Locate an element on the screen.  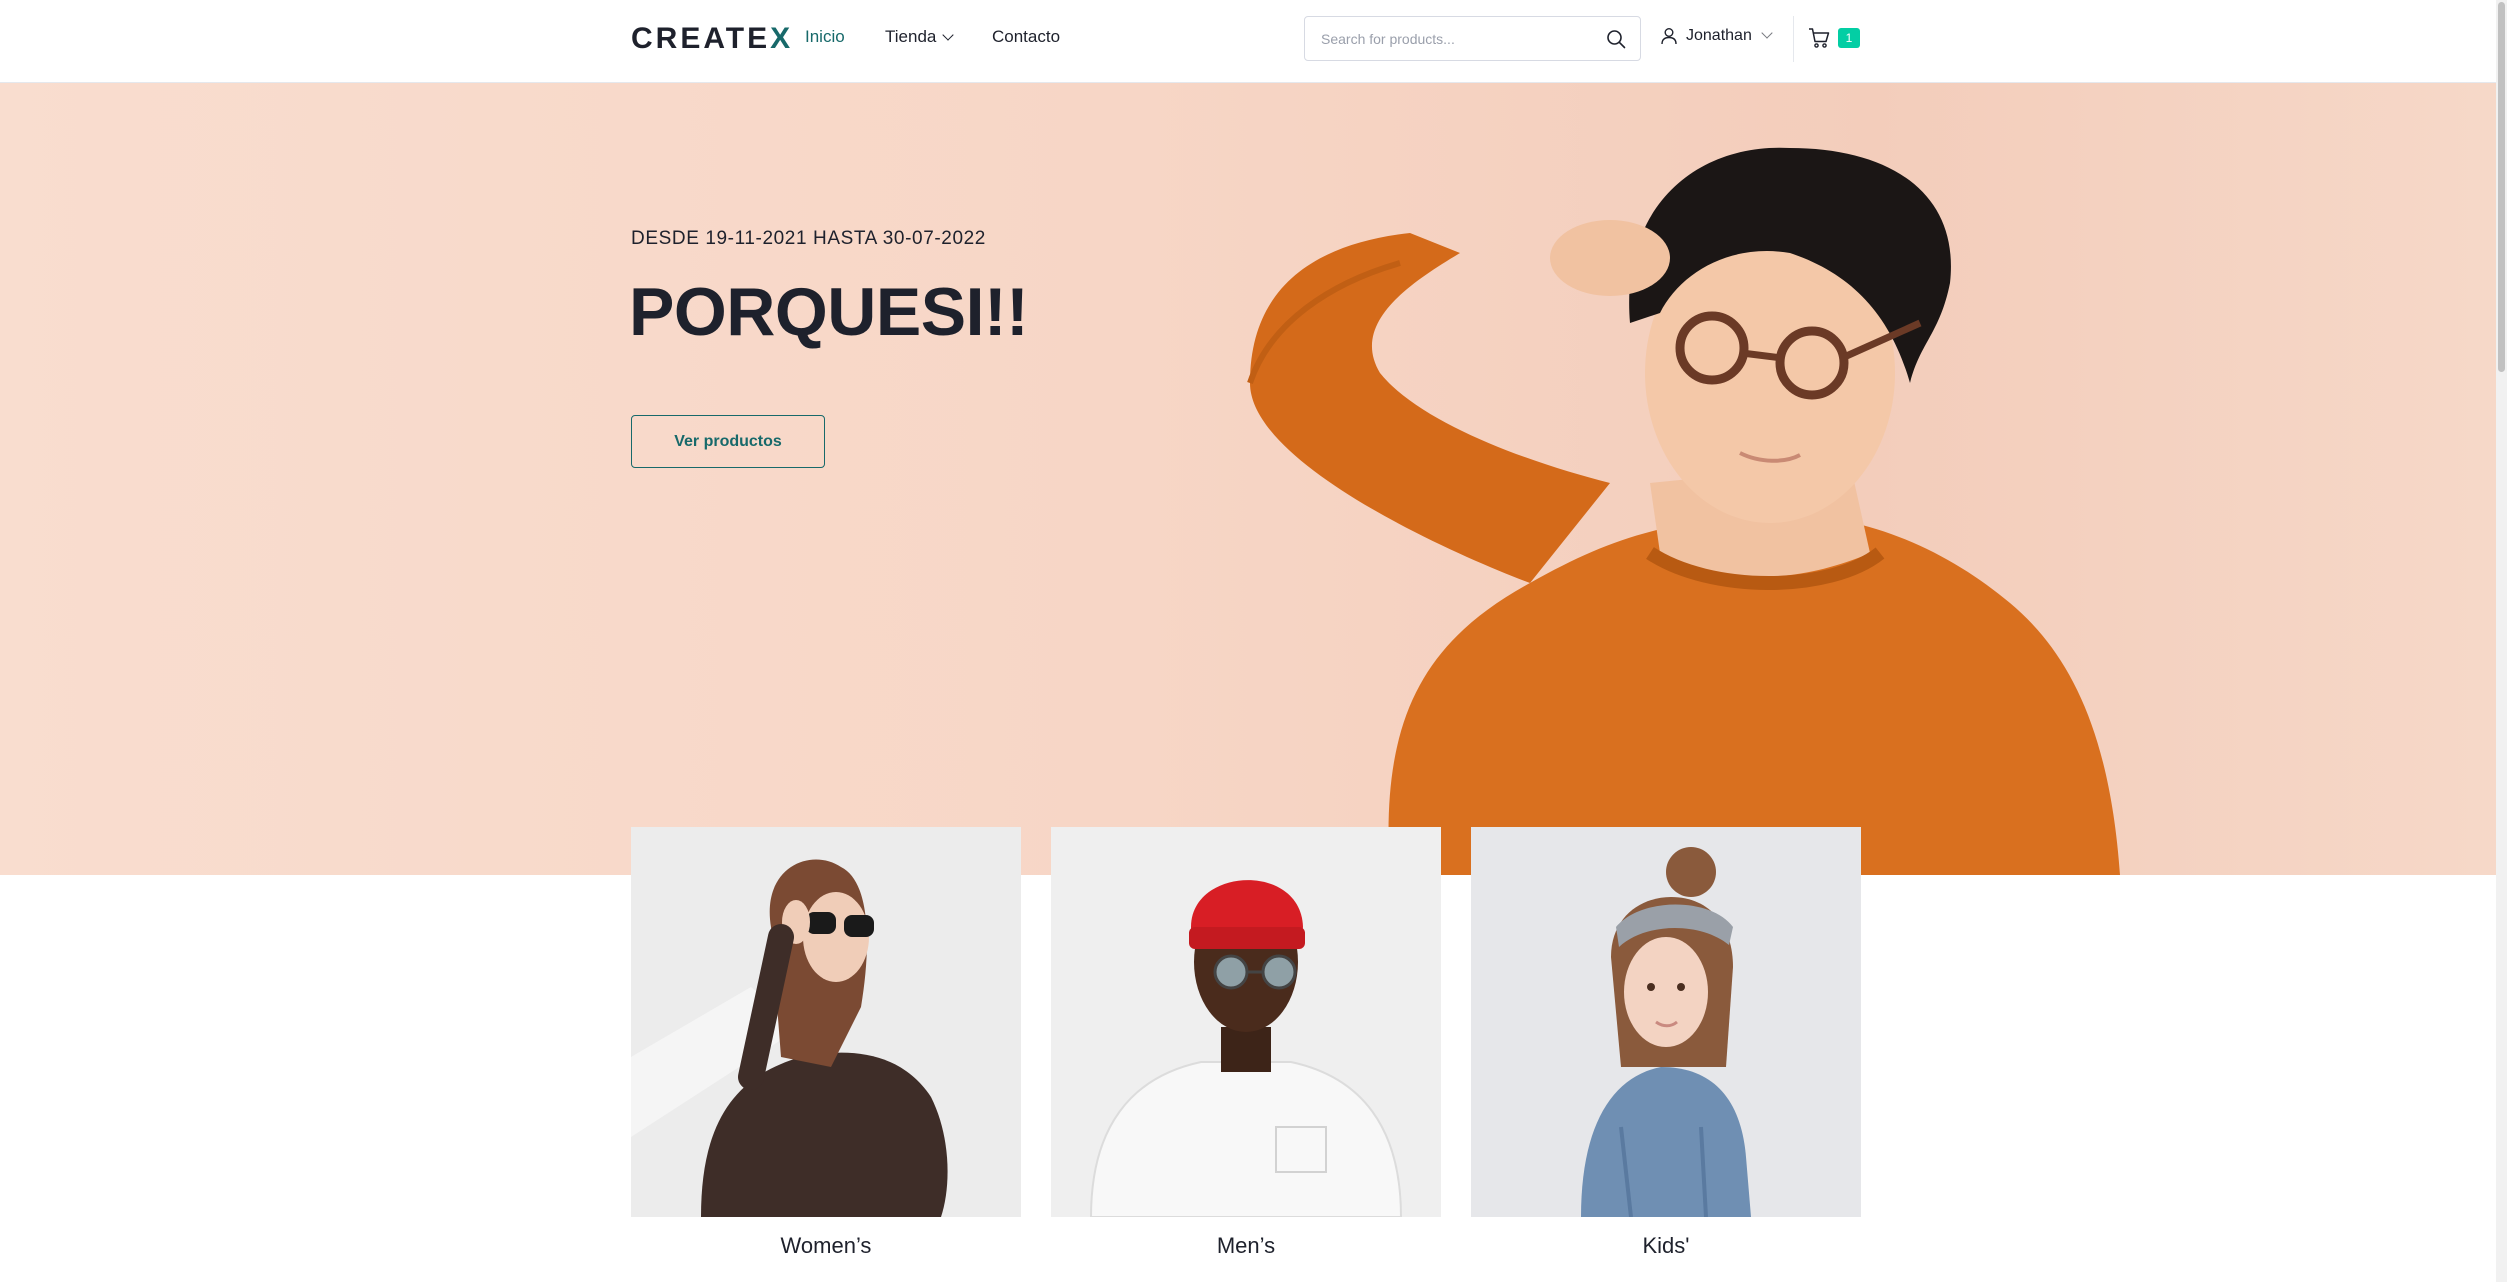
user-menu: Jonathan is located at coordinates (1716, 36).